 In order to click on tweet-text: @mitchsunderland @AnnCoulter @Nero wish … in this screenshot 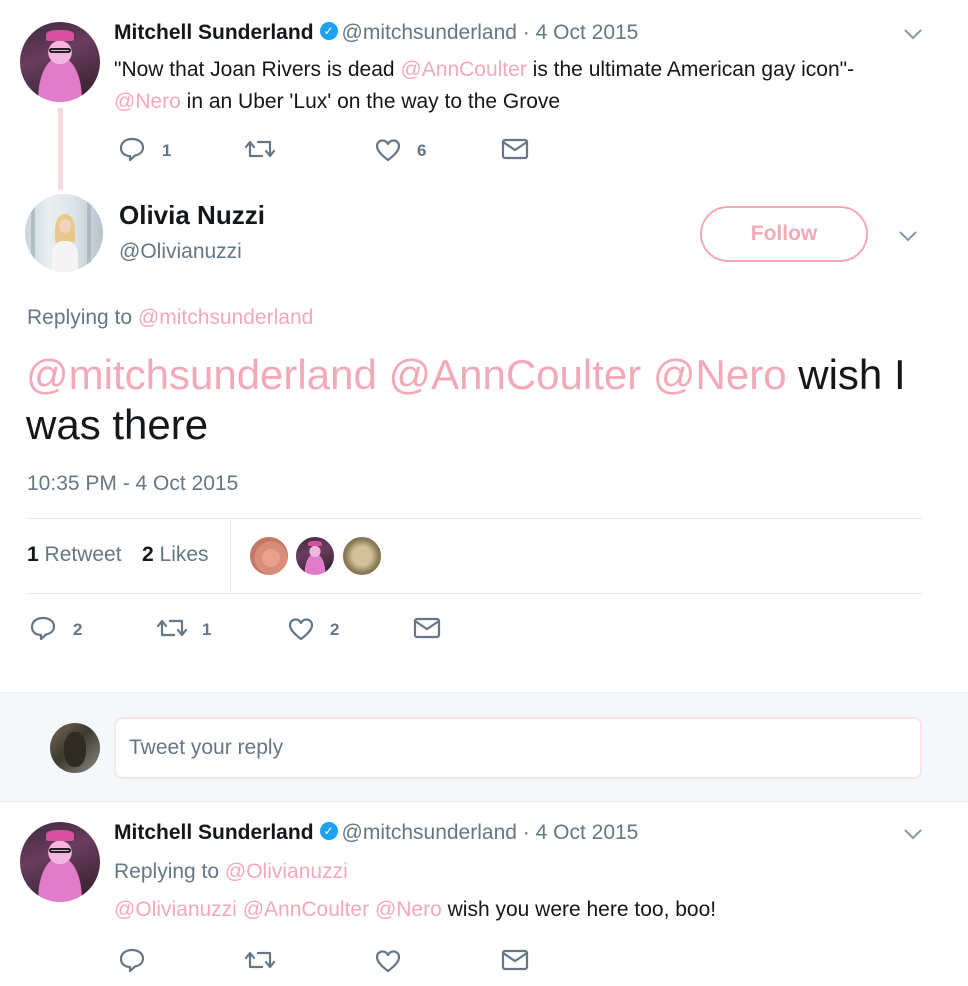, I will do `click(466, 399)`.